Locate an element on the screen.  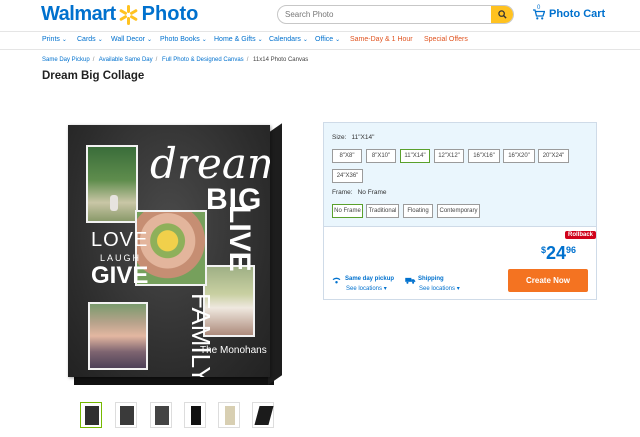
size-option: 24"X36" is located at coordinates (347, 176).